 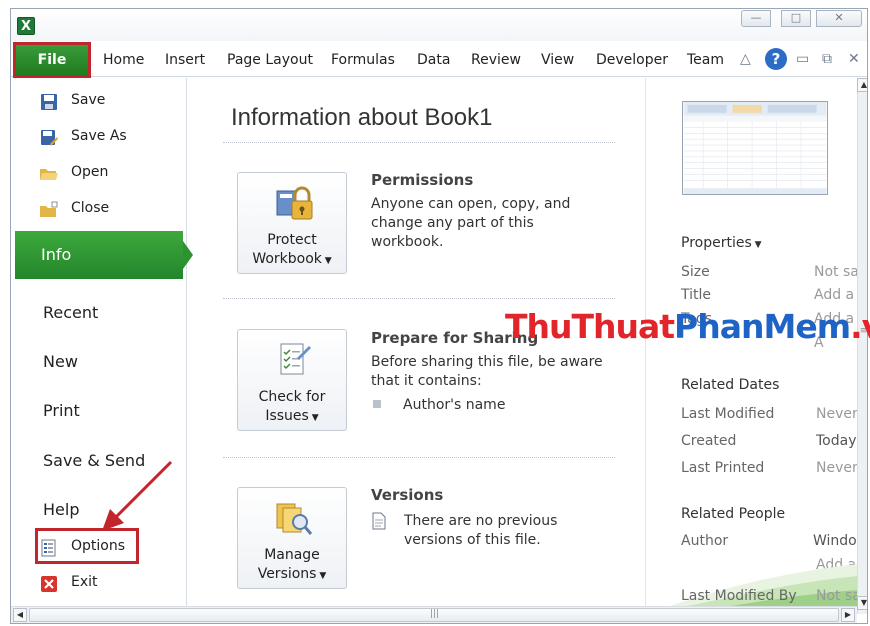 What do you see at coordinates (99, 255) in the screenshot?
I see `nav-info: Info` at bounding box center [99, 255].